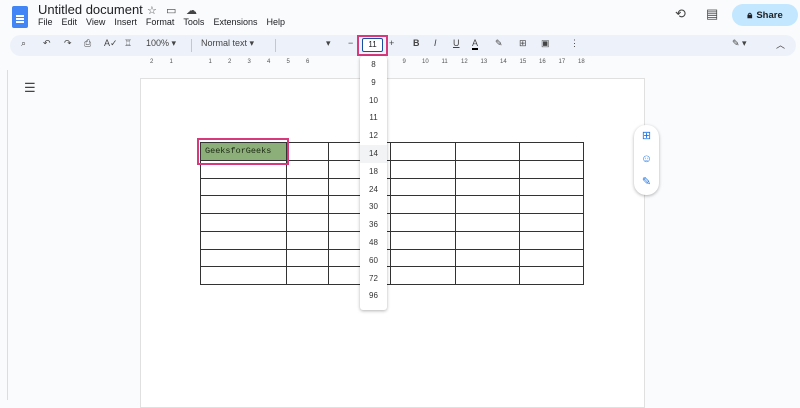 This screenshot has height=408, width=800. I want to click on font-size-option: 11, so click(373, 118).